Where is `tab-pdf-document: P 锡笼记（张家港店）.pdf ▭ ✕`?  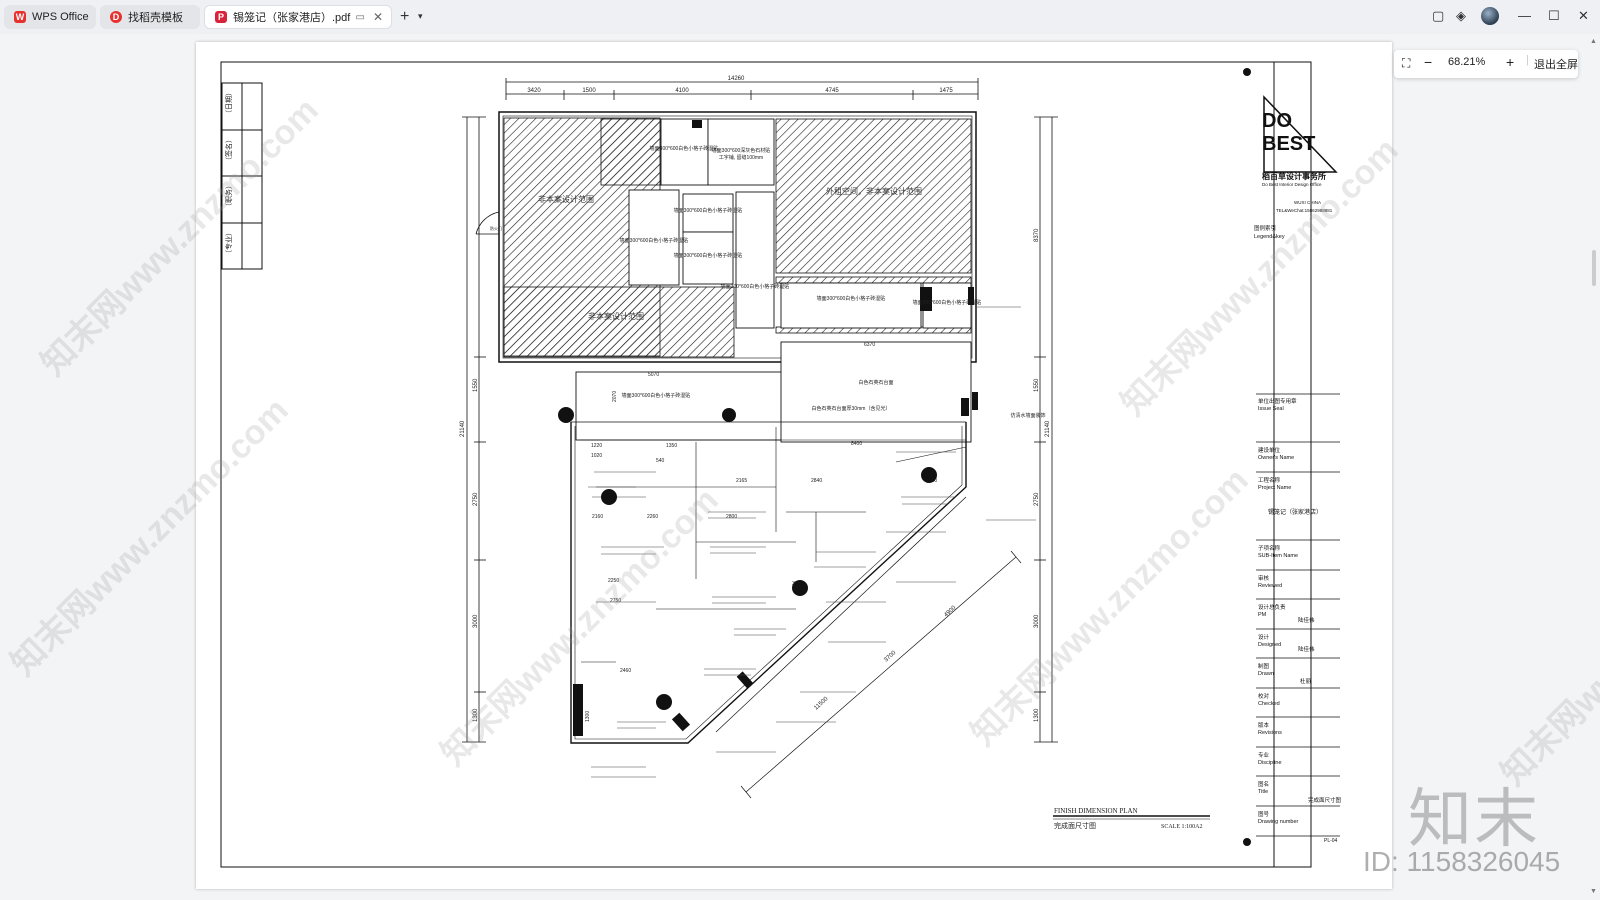 tab-pdf-document: P 锡笼记（张家港店）.pdf ▭ ✕ is located at coordinates (298, 17).